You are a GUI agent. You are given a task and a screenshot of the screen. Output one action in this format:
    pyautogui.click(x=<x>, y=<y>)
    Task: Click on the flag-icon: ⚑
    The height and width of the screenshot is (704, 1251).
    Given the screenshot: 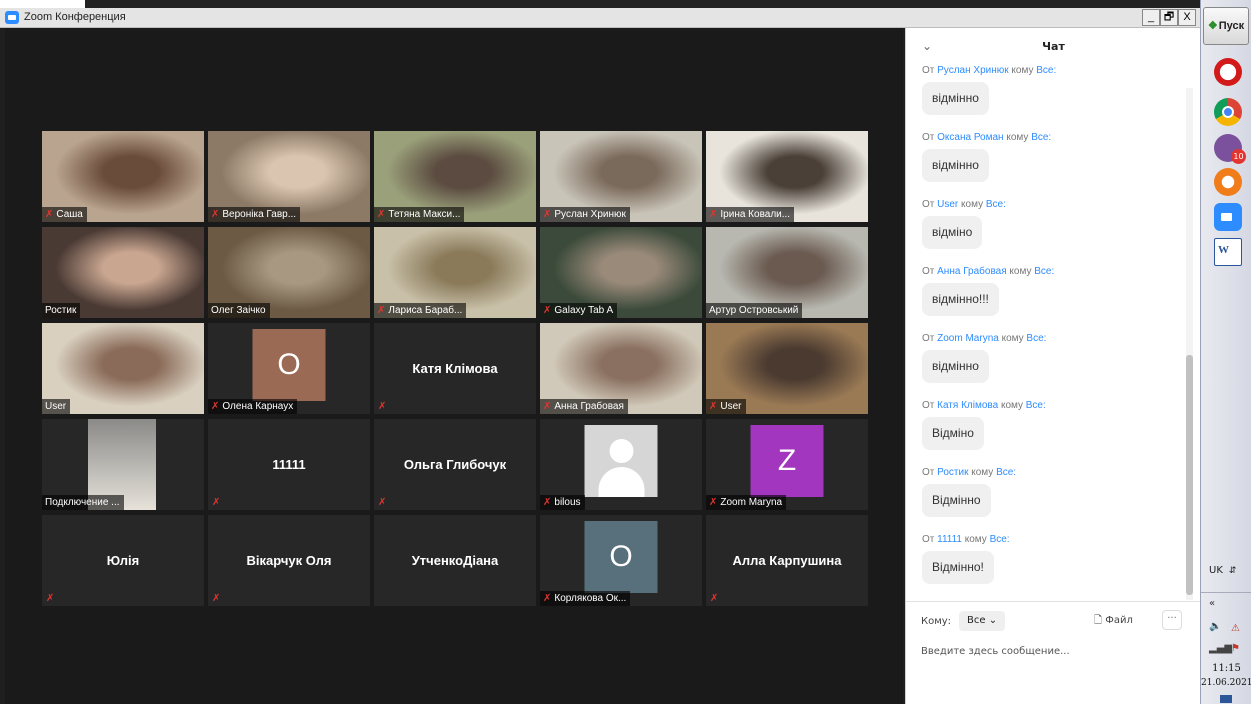 What is the action you would take?
    pyautogui.click(x=1235, y=648)
    